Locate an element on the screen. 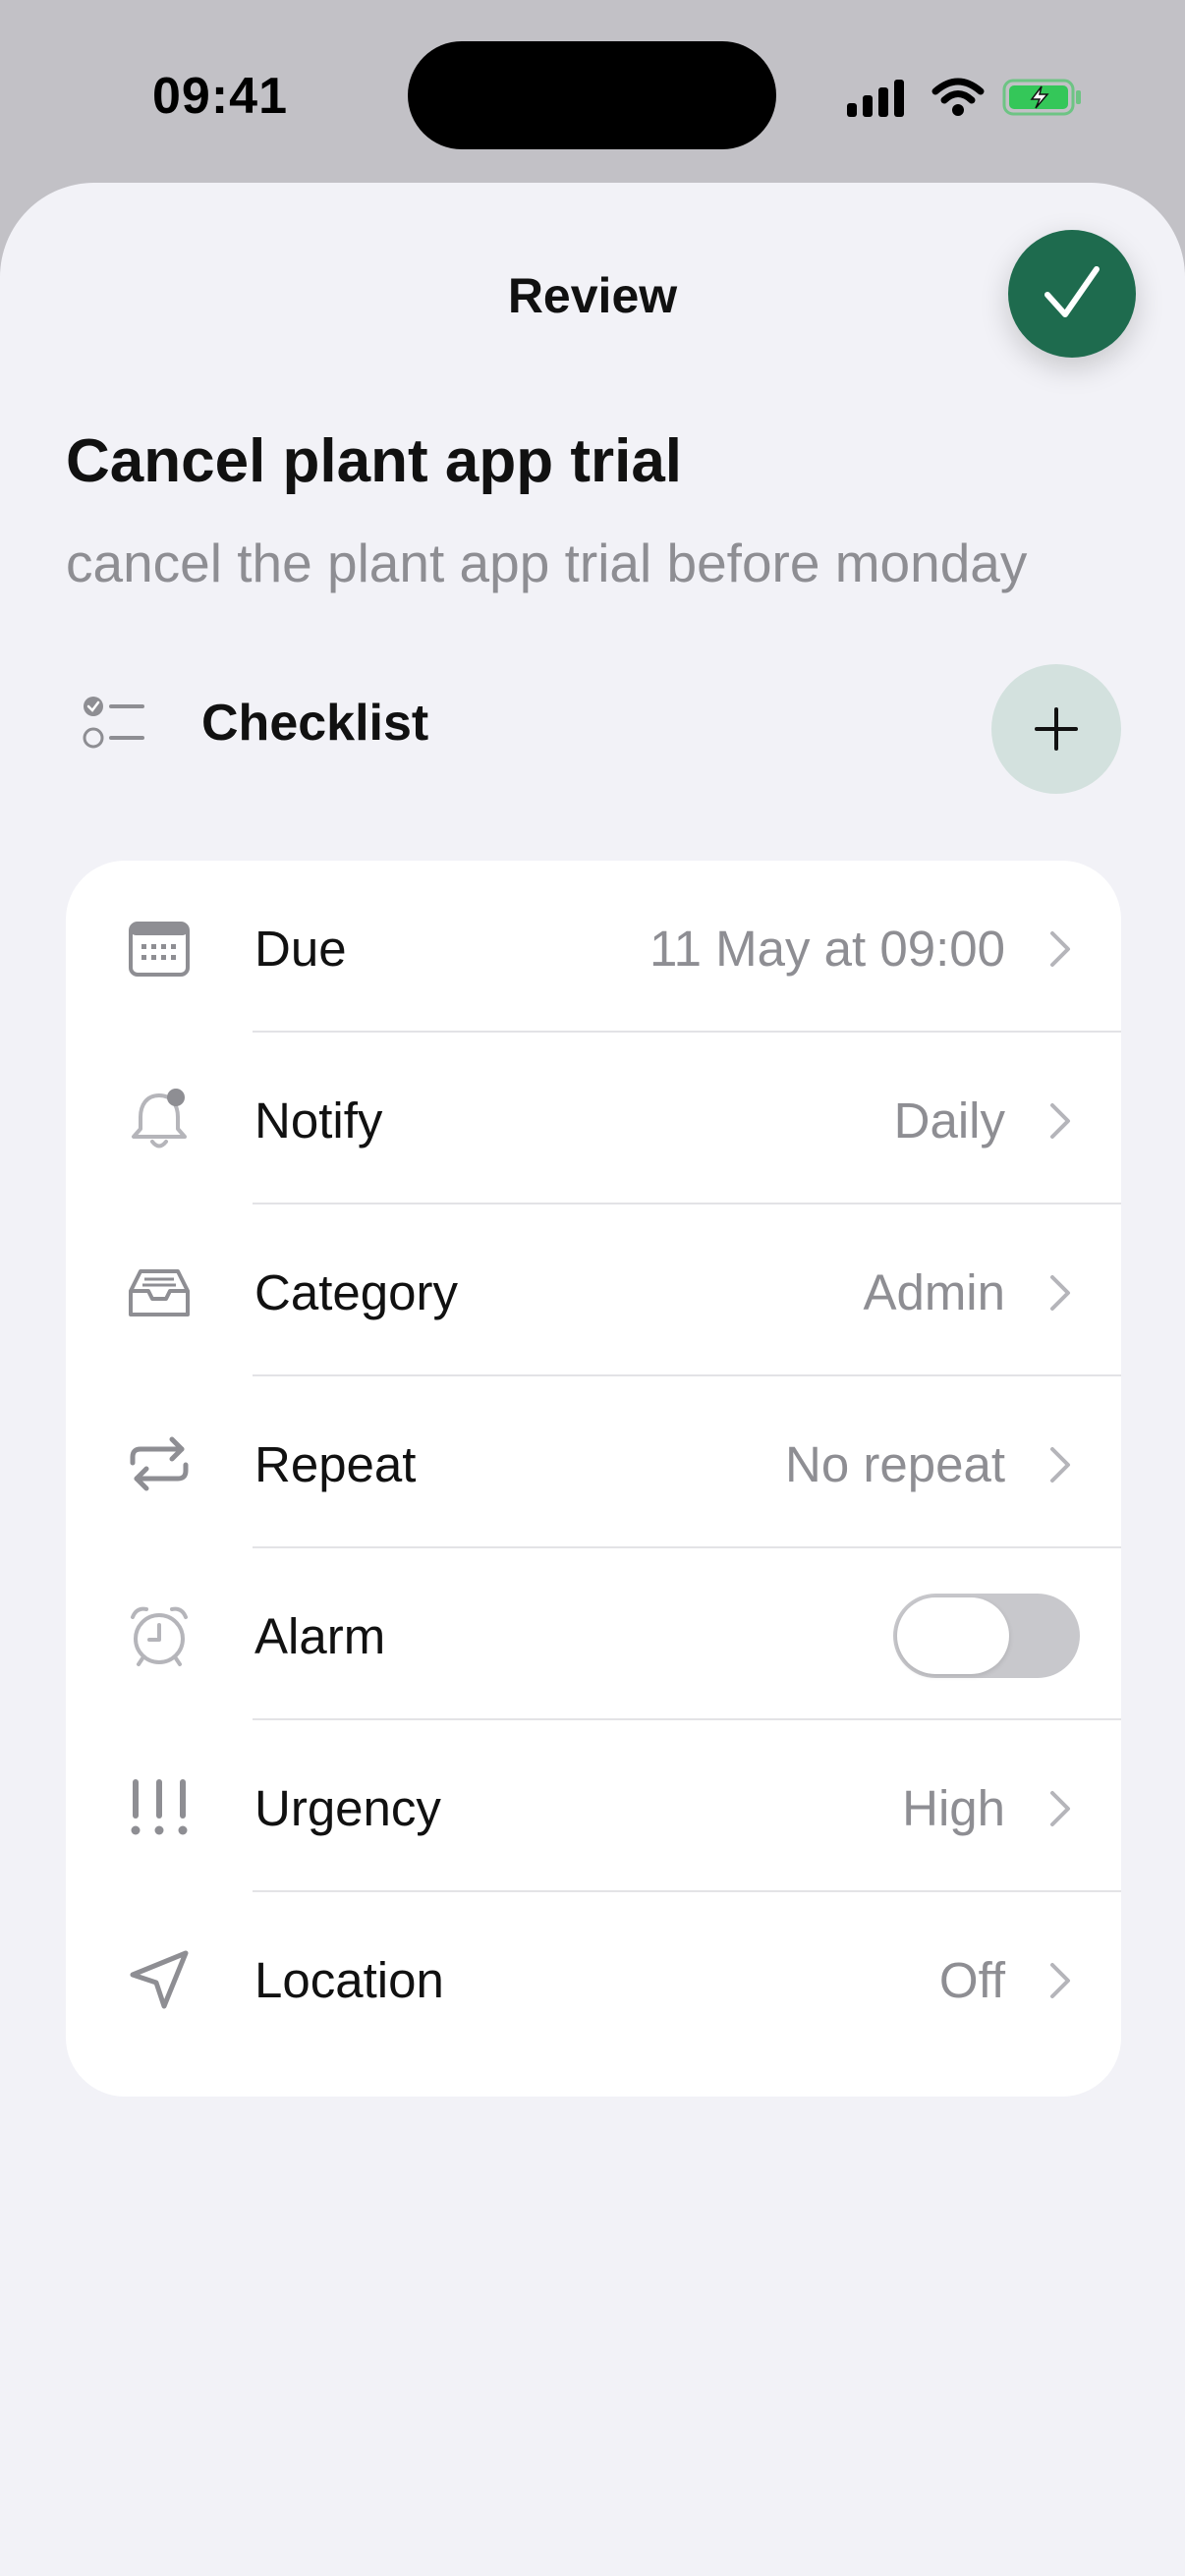 The width and height of the screenshot is (1185, 2576). checkmark-icon is located at coordinates (1072, 291).